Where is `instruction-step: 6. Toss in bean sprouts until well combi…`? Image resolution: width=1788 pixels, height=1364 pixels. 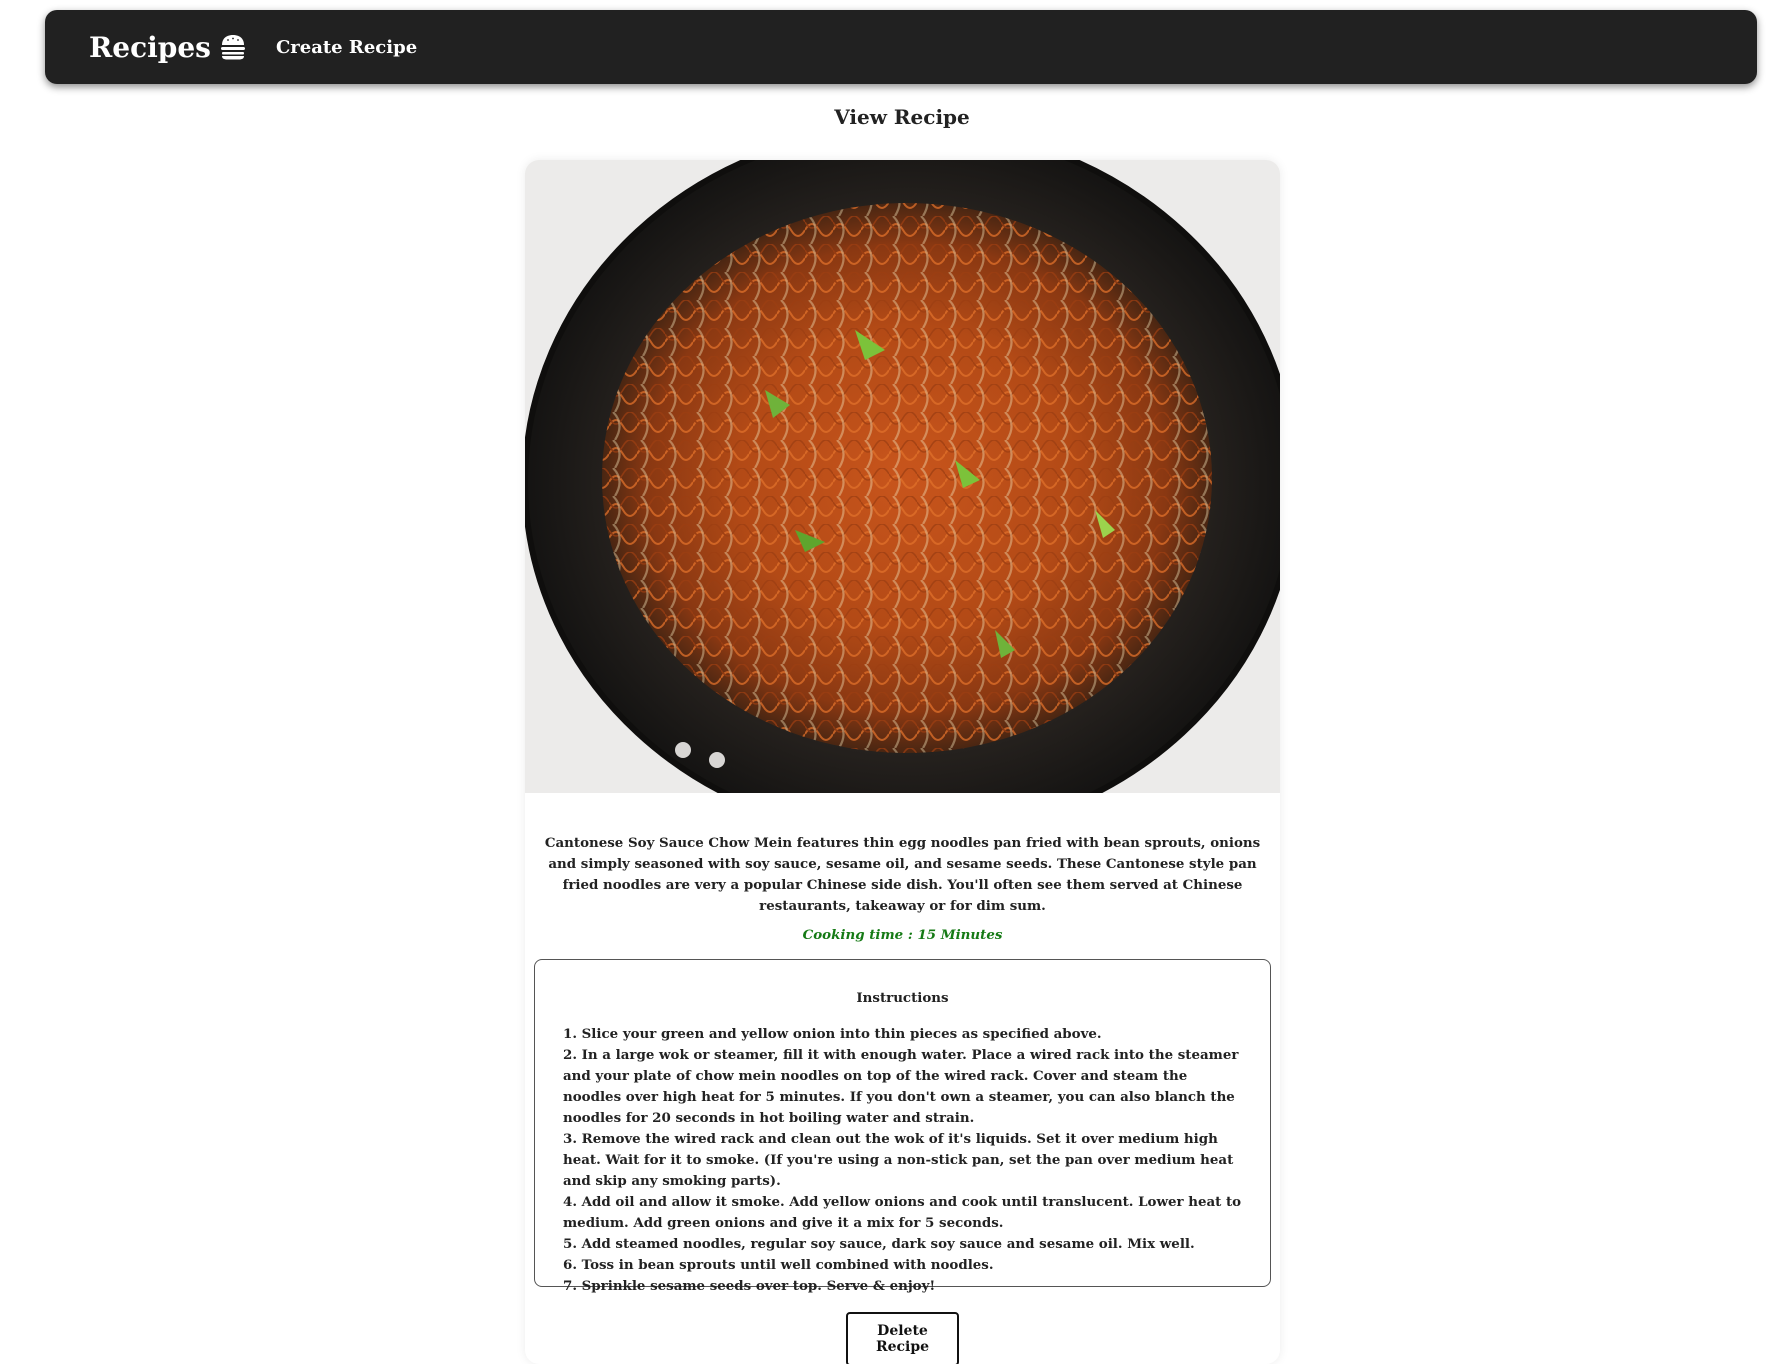 instruction-step: 6. Toss in bean sprouts until well combi… is located at coordinates (778, 1265).